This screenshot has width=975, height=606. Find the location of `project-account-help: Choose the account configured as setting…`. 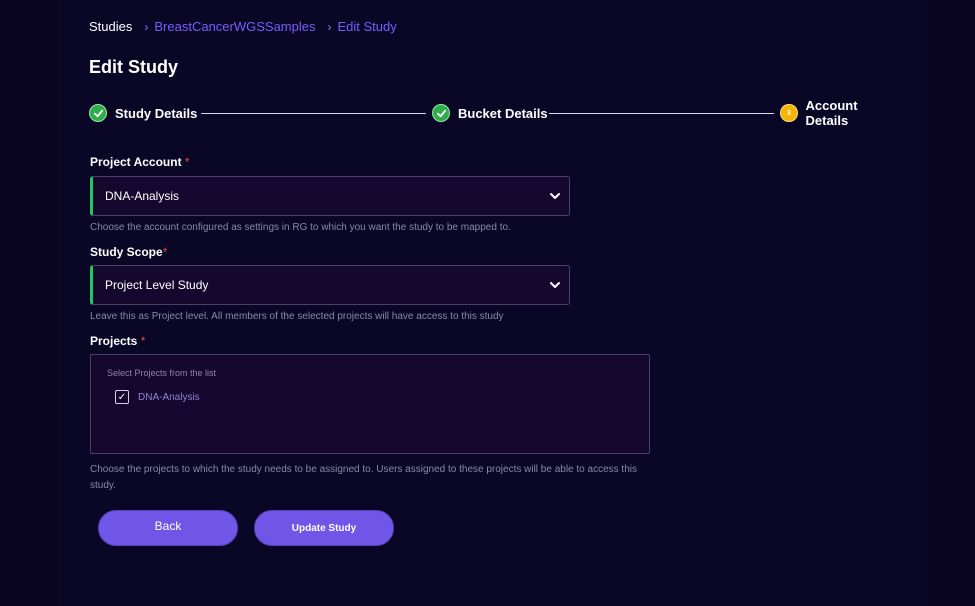

project-account-help: Choose the account configured as setting… is located at coordinates (300, 227).